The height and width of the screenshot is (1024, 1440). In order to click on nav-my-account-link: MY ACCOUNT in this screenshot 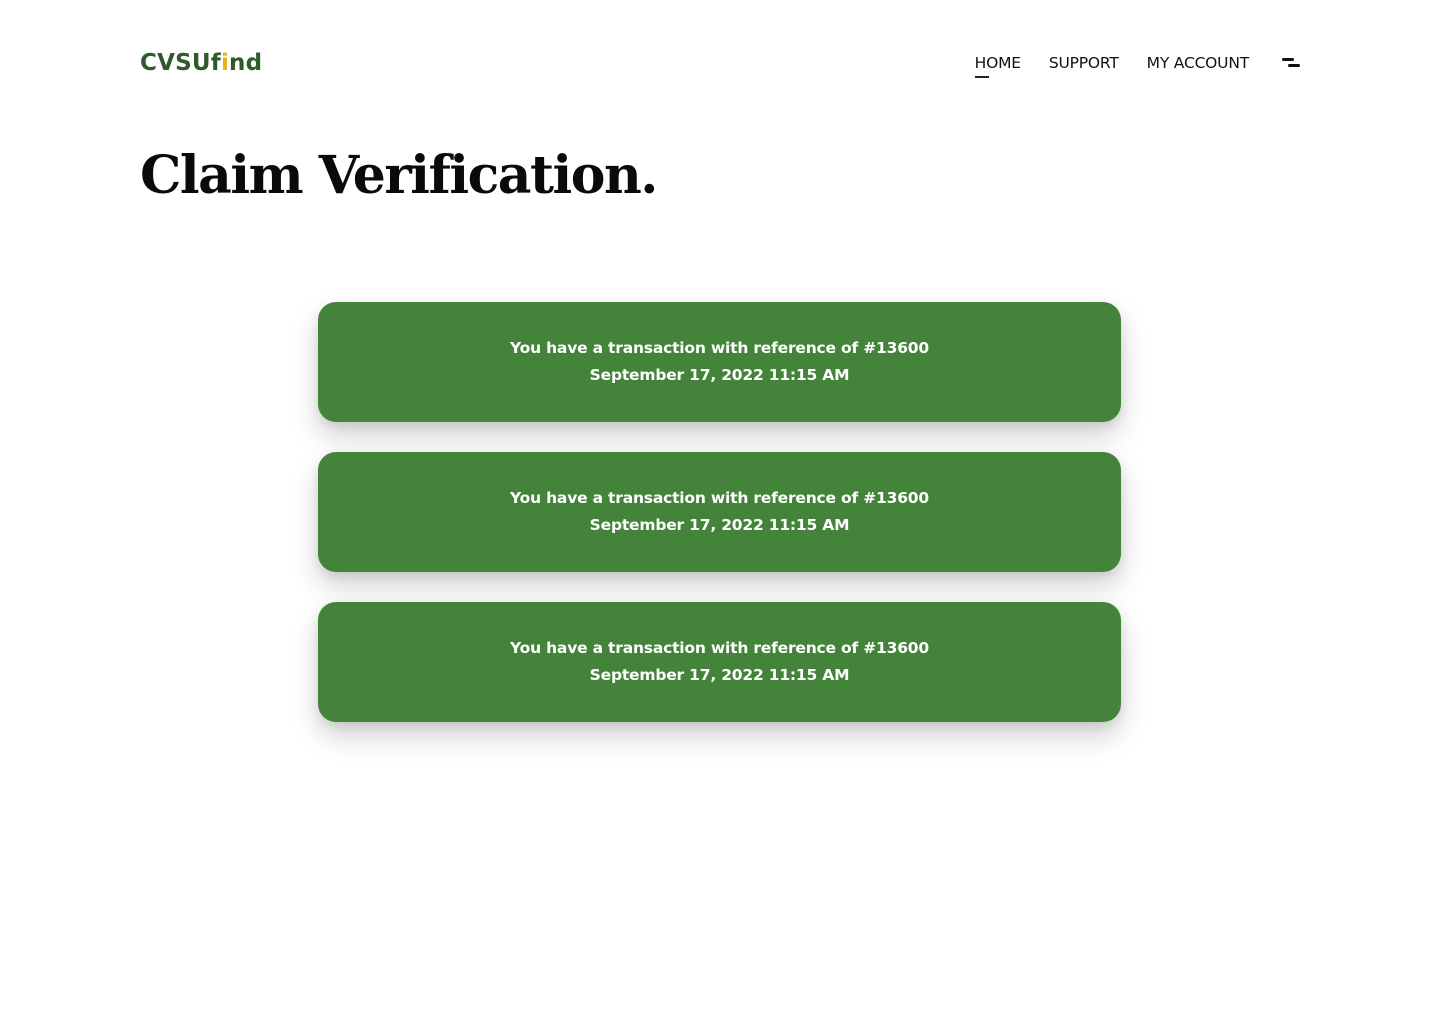, I will do `click(1198, 63)`.